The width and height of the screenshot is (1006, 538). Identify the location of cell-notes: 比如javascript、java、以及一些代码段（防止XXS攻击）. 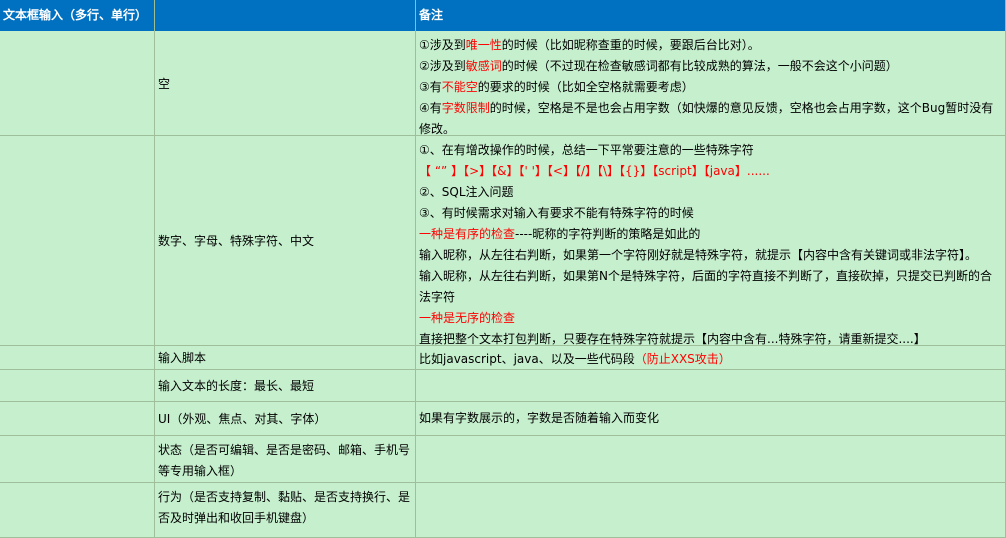
(711, 358).